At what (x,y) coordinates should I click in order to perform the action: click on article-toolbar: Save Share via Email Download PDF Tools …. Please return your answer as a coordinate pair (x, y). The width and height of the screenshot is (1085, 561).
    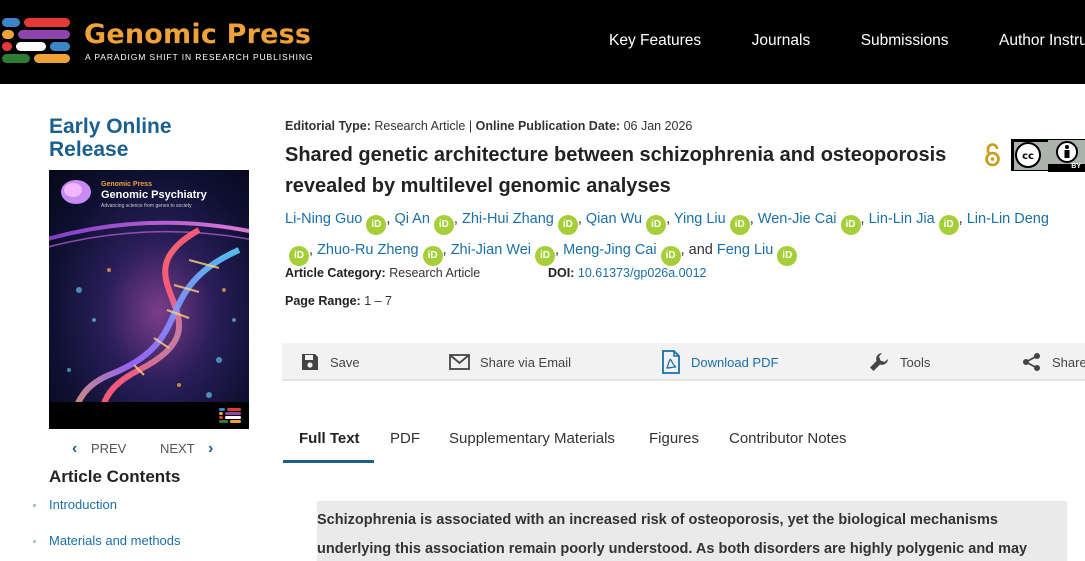
    Looking at the image, I should click on (683, 362).